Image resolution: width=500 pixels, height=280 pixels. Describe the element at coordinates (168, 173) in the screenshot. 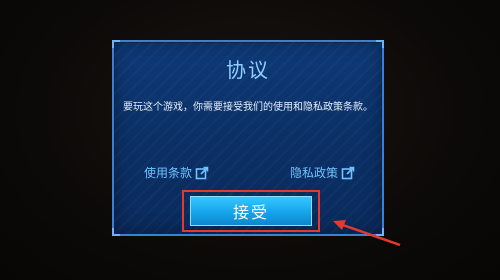

I see `terms-of-use-label: 使用条款` at that location.